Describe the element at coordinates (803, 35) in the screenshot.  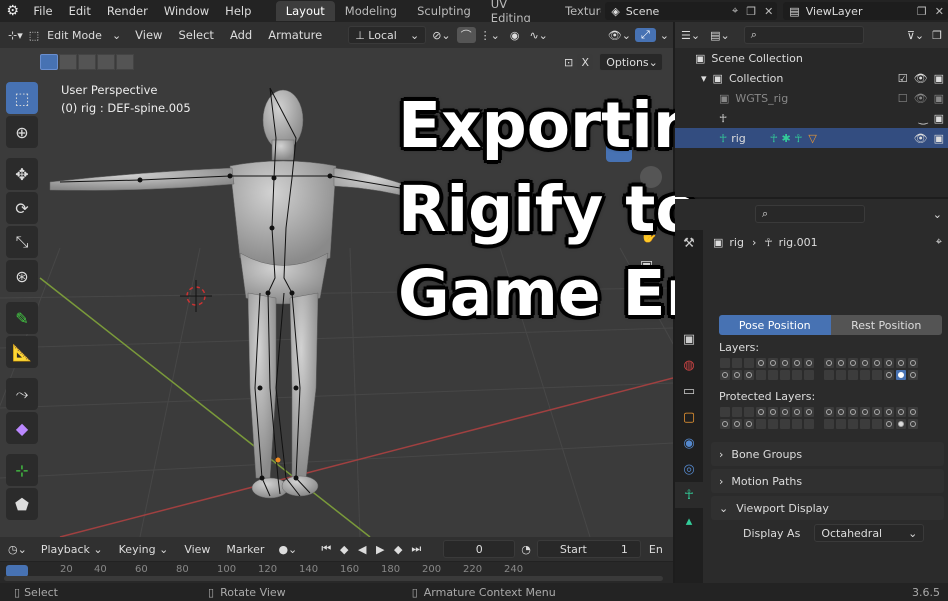
I see `outliner-search-input: ⌕` at that location.